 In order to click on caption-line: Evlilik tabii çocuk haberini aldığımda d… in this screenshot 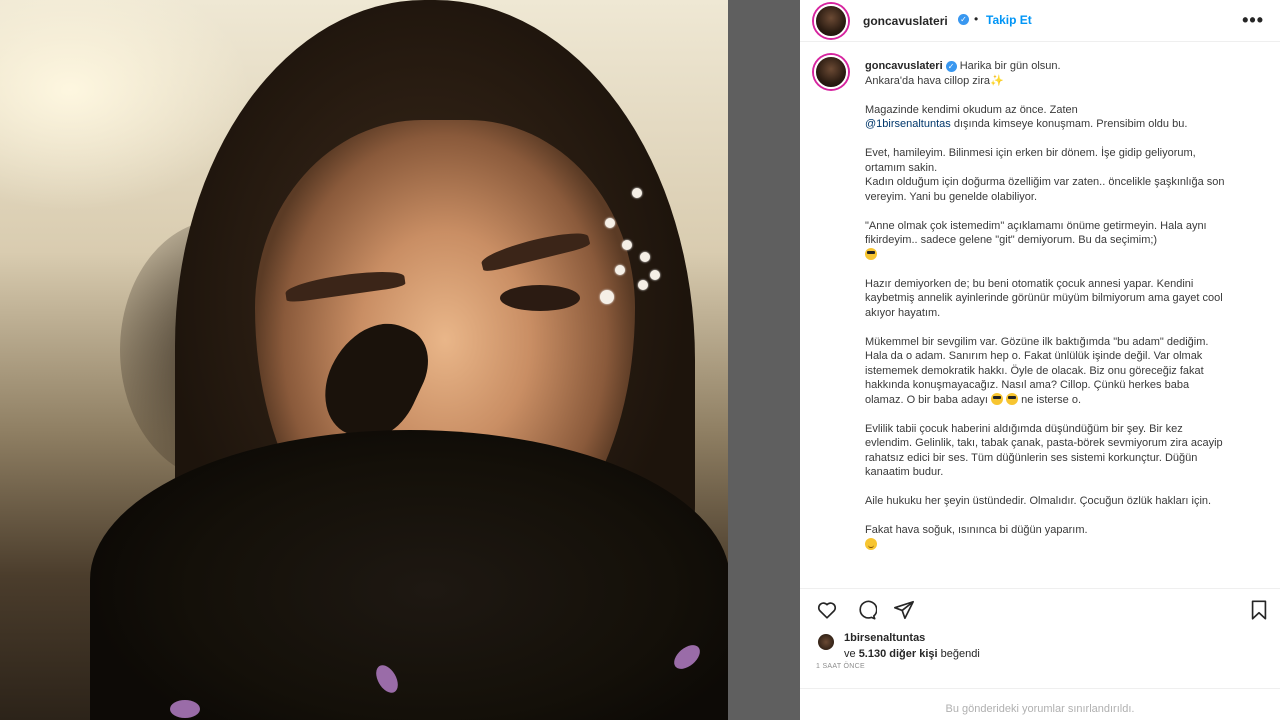, I will do `click(1044, 450)`.